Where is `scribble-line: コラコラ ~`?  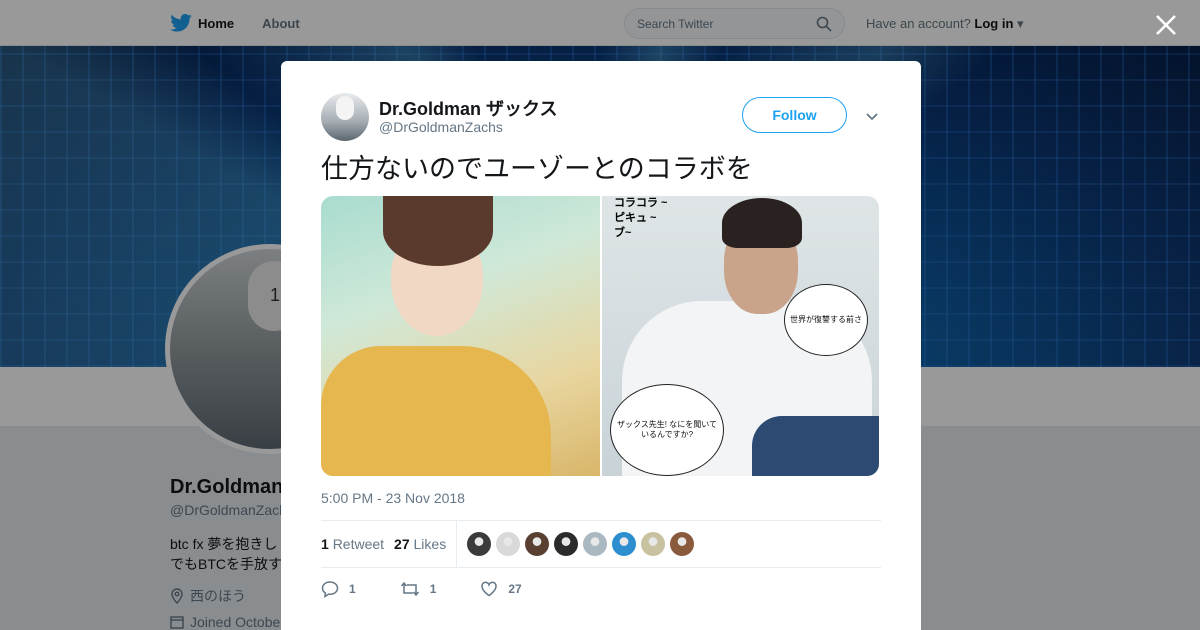
scribble-line: コラコラ ~ is located at coordinates (641, 203).